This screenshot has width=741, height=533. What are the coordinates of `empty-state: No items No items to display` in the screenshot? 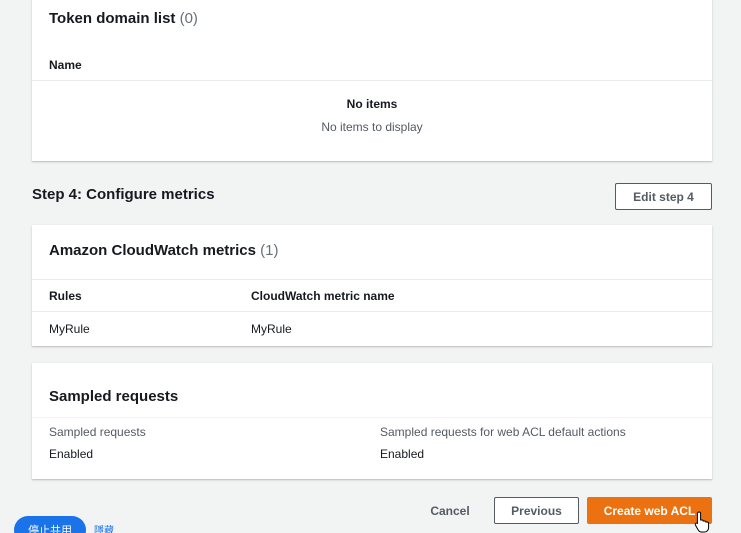 It's located at (372, 115).